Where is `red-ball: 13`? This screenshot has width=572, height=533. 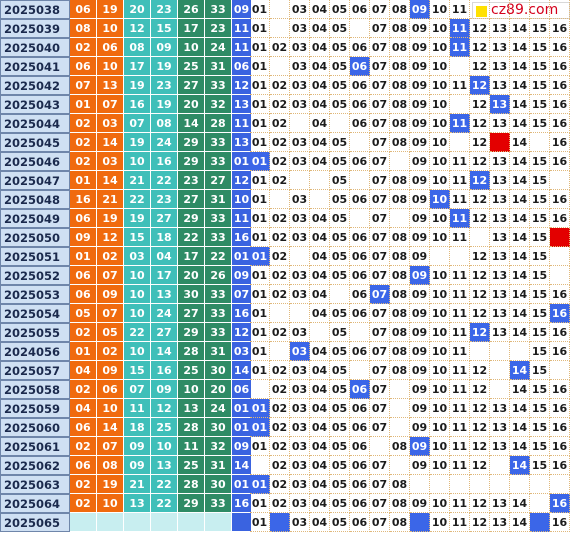 red-ball: 13 is located at coordinates (110, 85).